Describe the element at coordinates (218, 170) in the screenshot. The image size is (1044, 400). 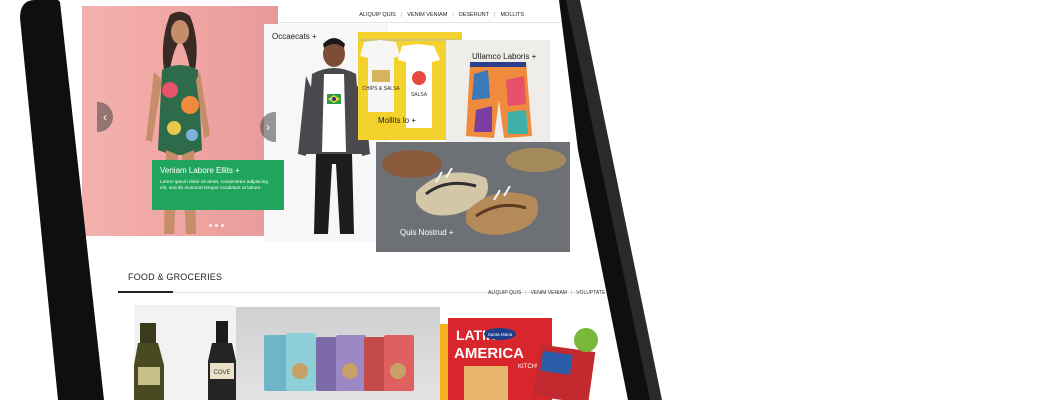
I see `promo-title: Veniam Labore Ellits +` at that location.